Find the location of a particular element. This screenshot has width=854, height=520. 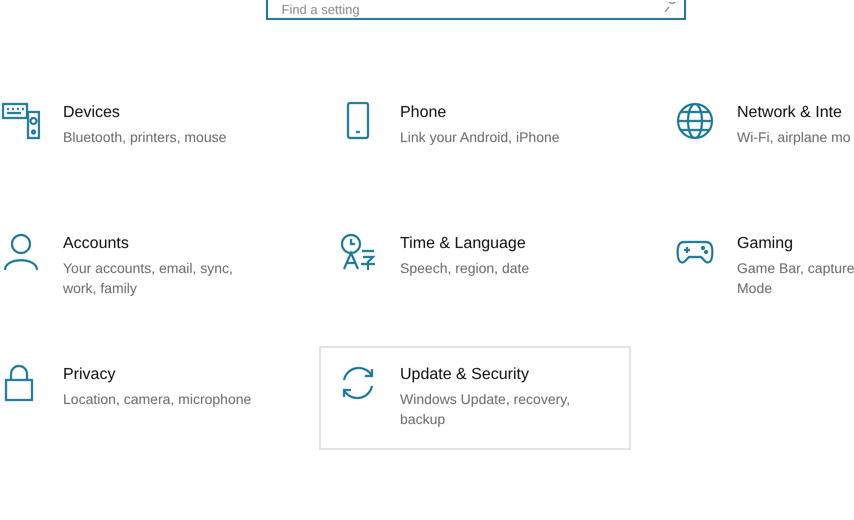

clock-letter-icon is located at coordinates (358, 252).